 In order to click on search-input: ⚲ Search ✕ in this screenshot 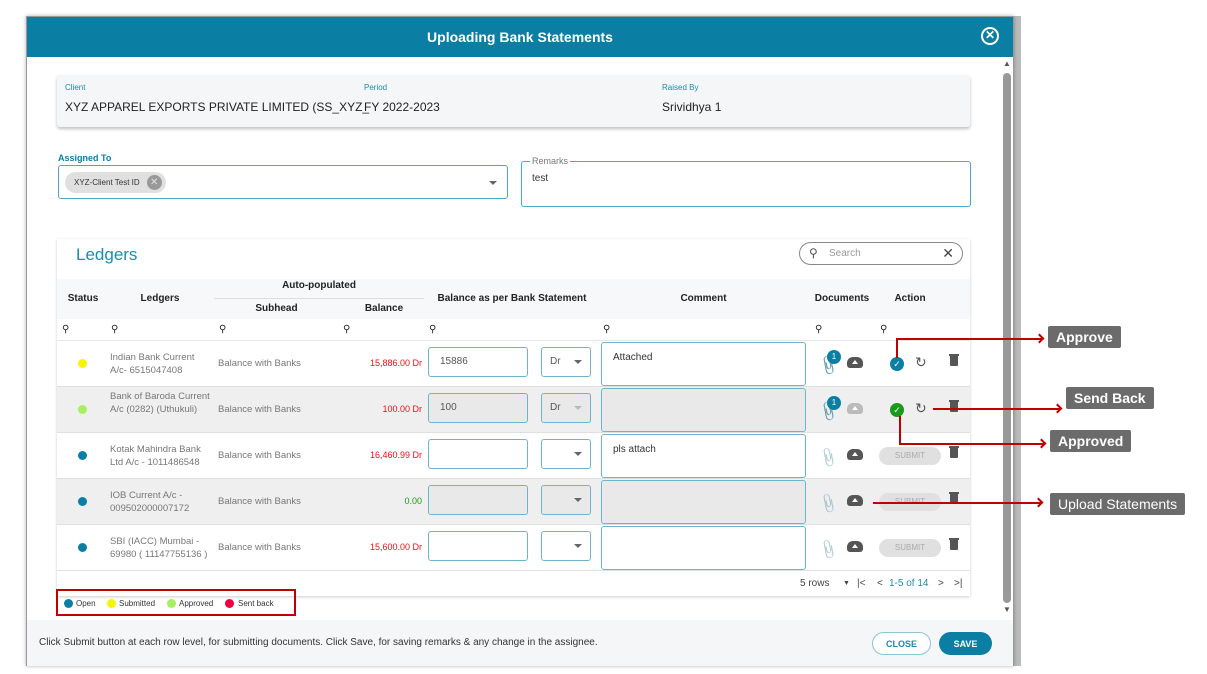, I will do `click(881, 253)`.